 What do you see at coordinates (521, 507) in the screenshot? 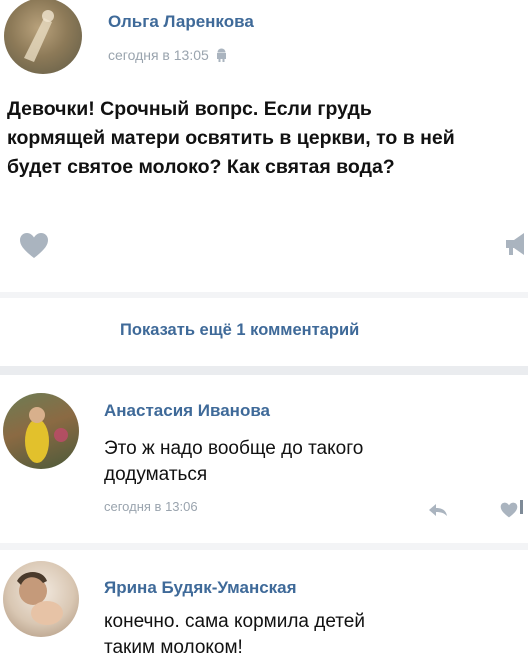
I see `comment-like-icon-second` at bounding box center [521, 507].